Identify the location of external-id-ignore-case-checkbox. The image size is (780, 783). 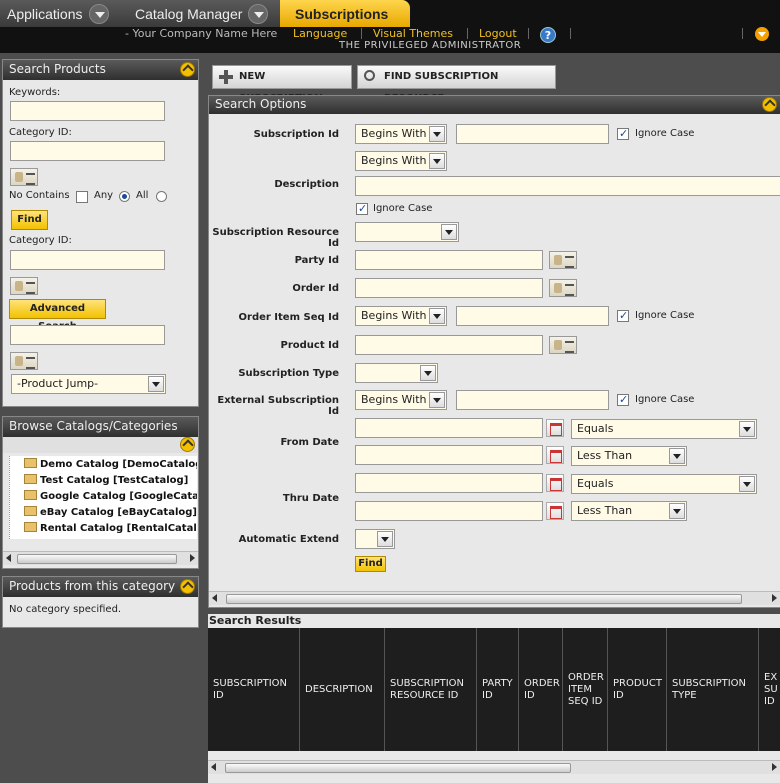
(623, 399).